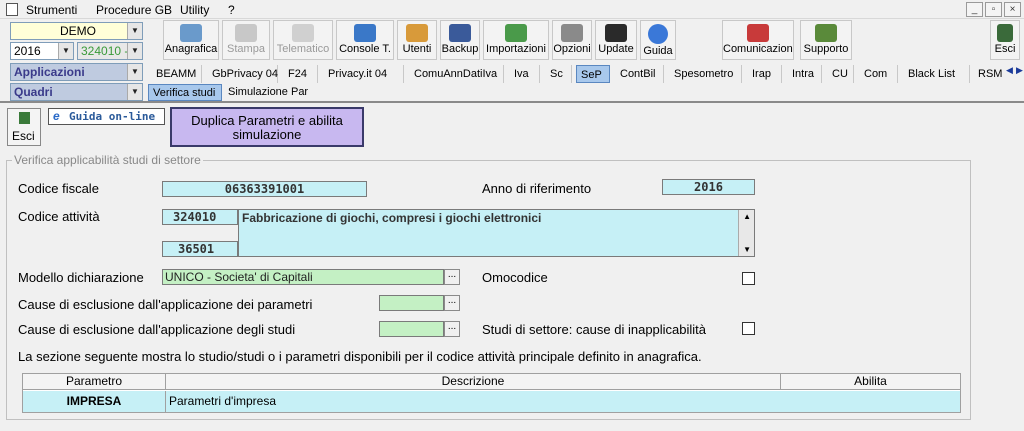 This screenshot has height=431, width=1024. Describe the element at coordinates (191, 49) in the screenshot. I see `anagrafica-label: Anagrafica` at that location.